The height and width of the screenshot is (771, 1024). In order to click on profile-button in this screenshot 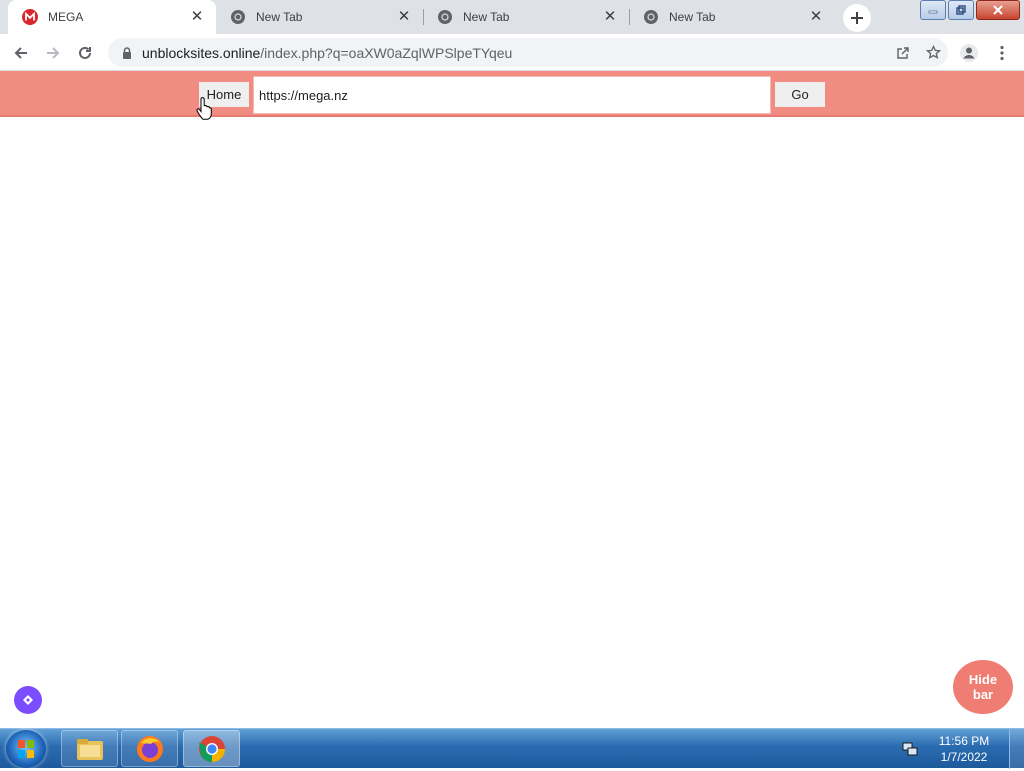, I will do `click(969, 53)`.